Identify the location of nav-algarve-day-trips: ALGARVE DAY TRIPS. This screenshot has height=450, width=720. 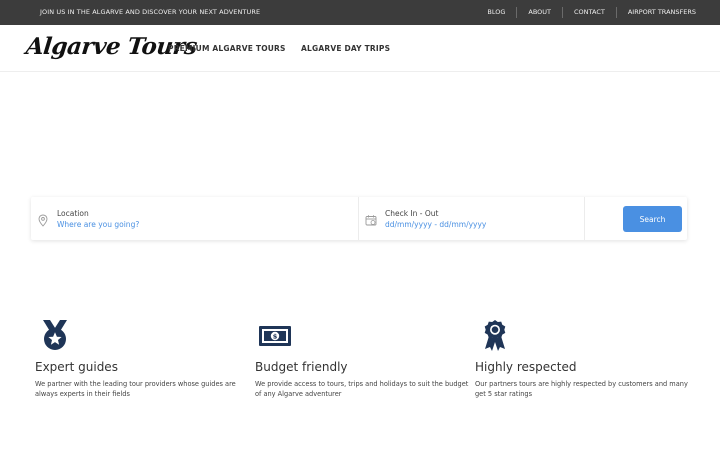
(345, 48).